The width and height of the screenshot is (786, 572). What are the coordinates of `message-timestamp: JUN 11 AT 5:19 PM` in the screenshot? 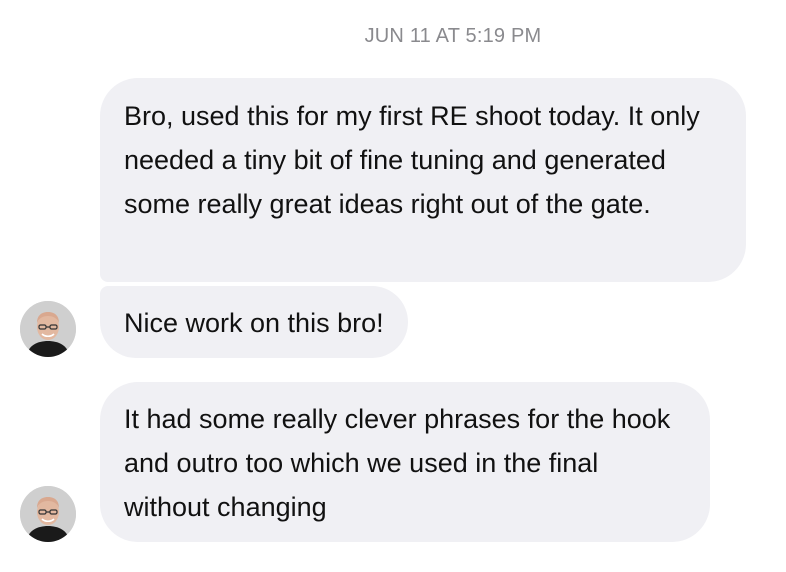 It's located at (453, 36).